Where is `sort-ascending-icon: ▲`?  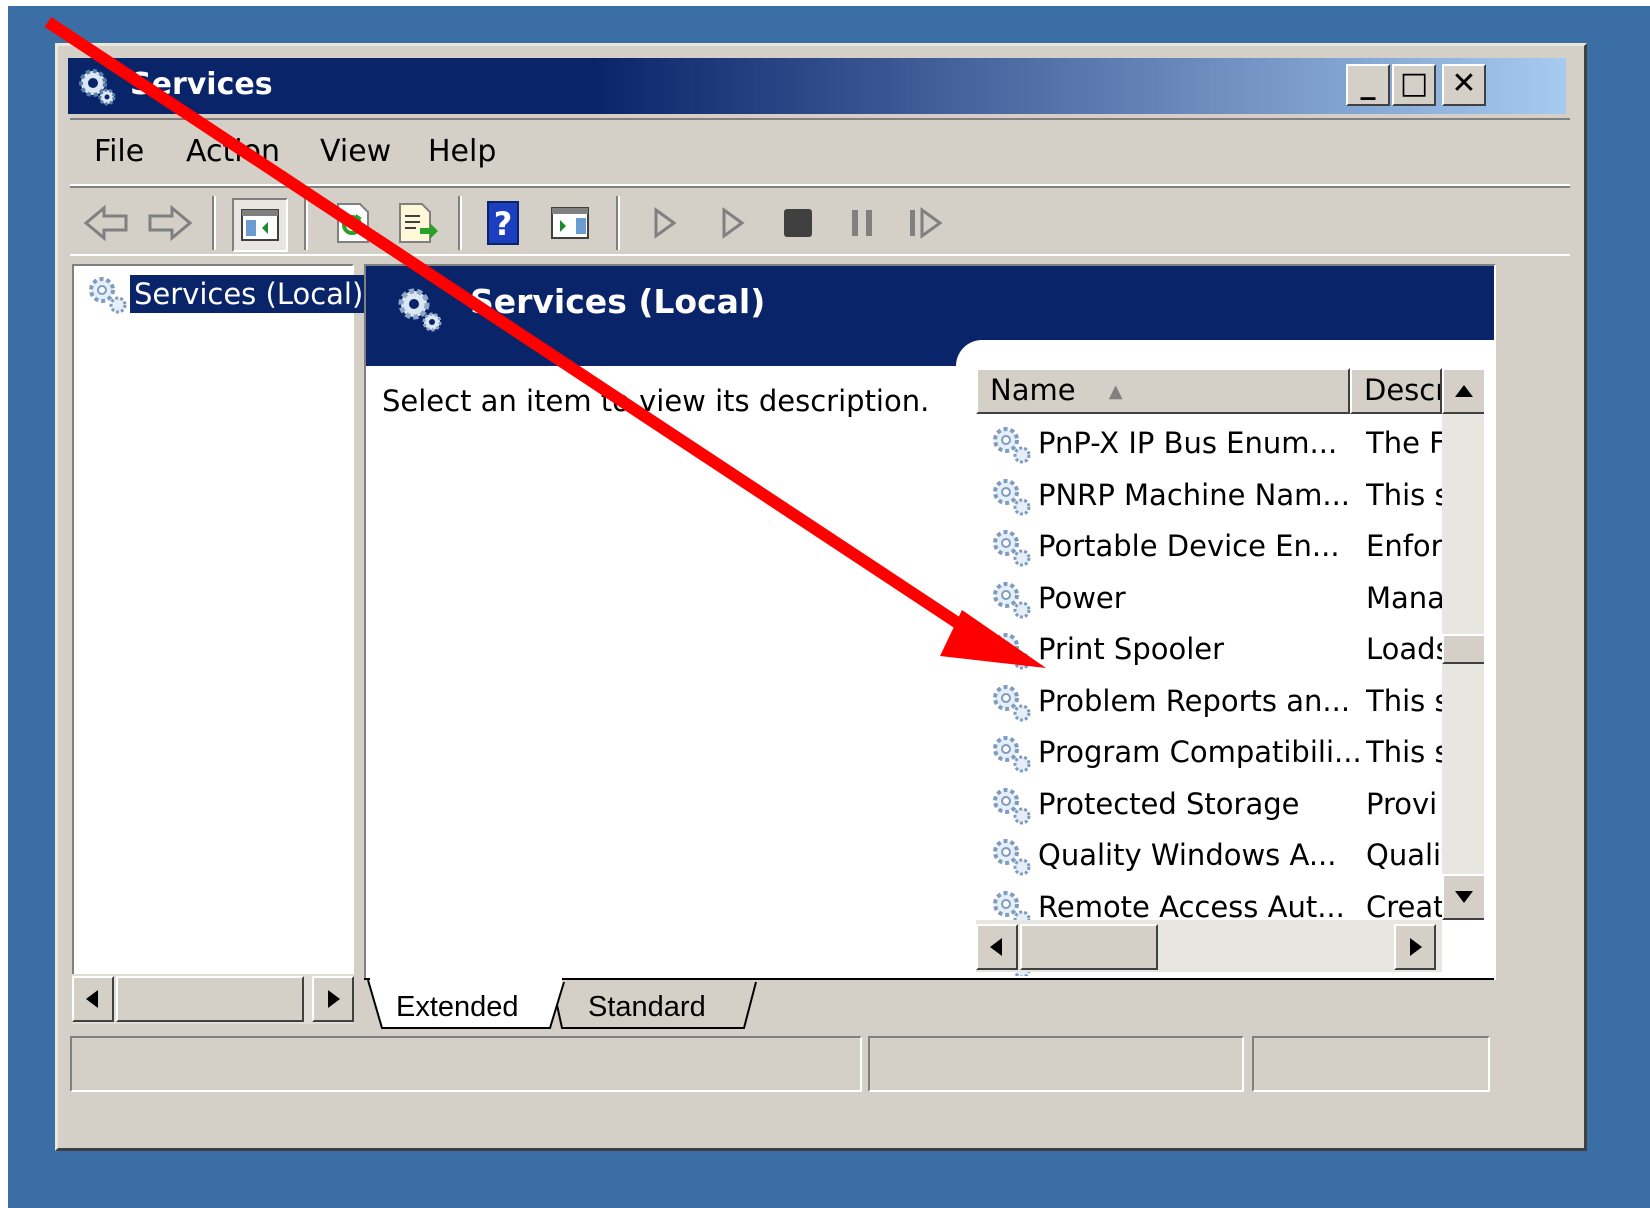 sort-ascending-icon: ▲ is located at coordinates (1115, 391).